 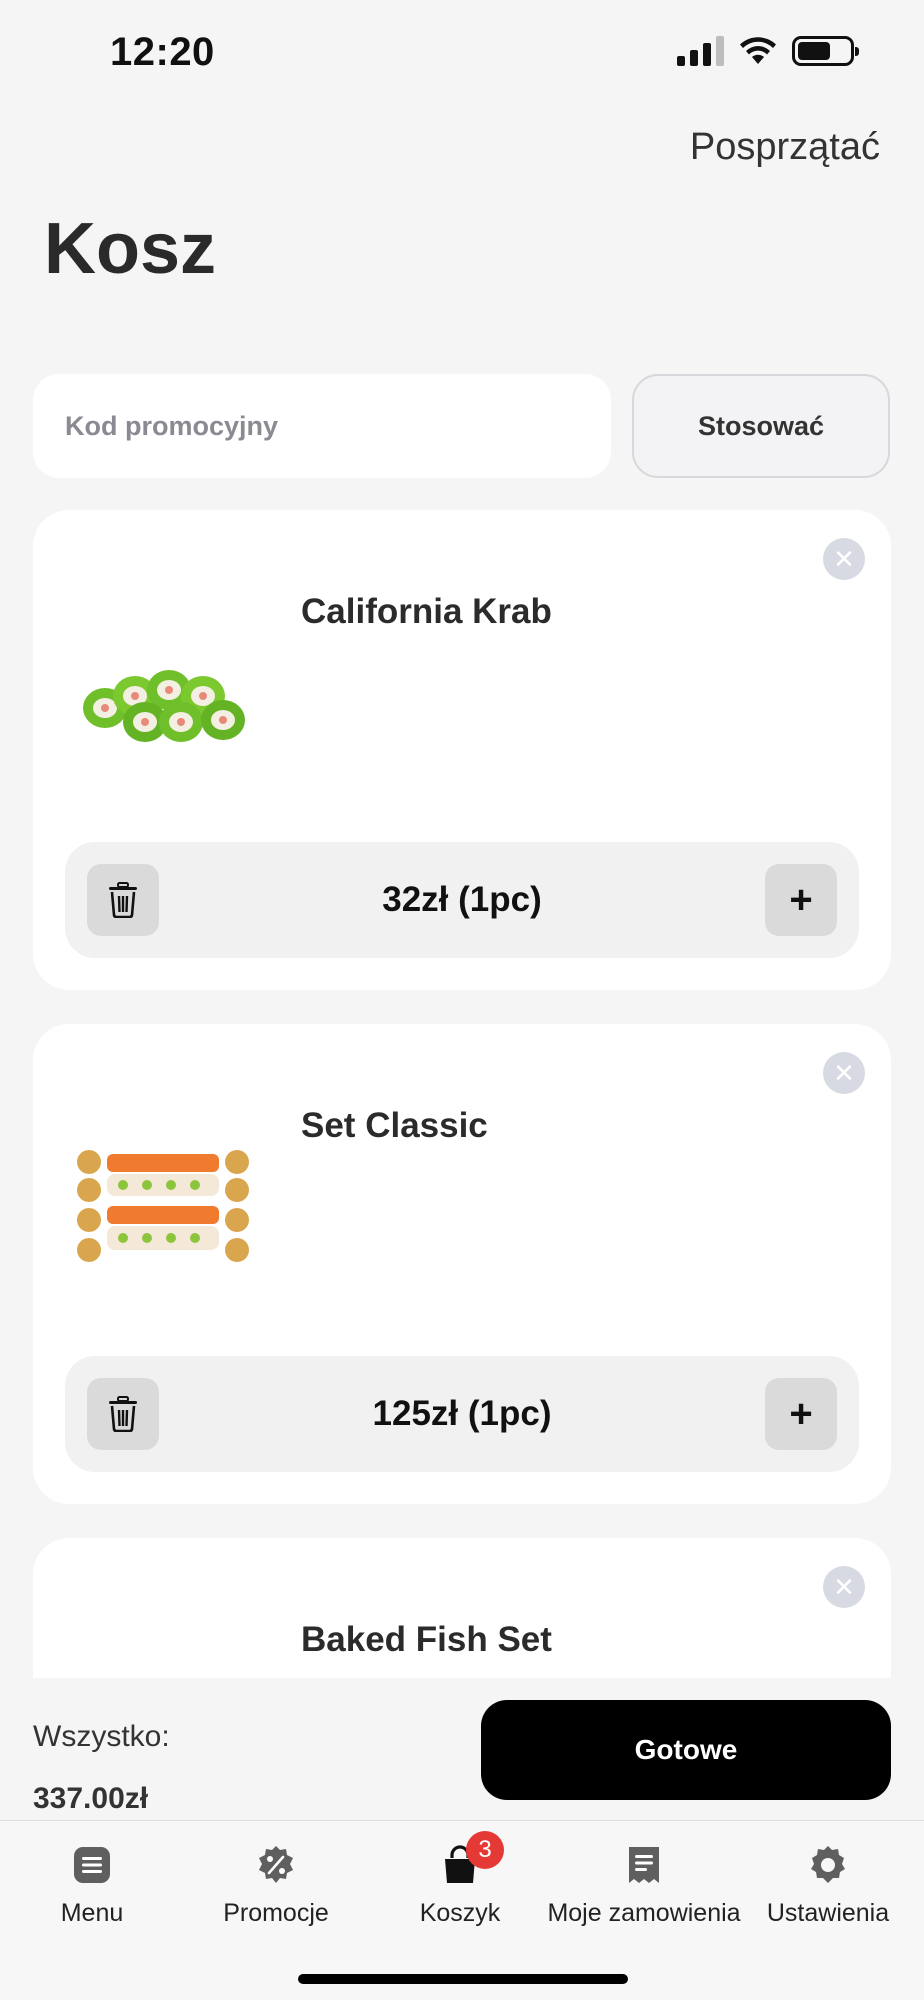 I want to click on item-name: Baked Fish Set, so click(x=426, y=1639).